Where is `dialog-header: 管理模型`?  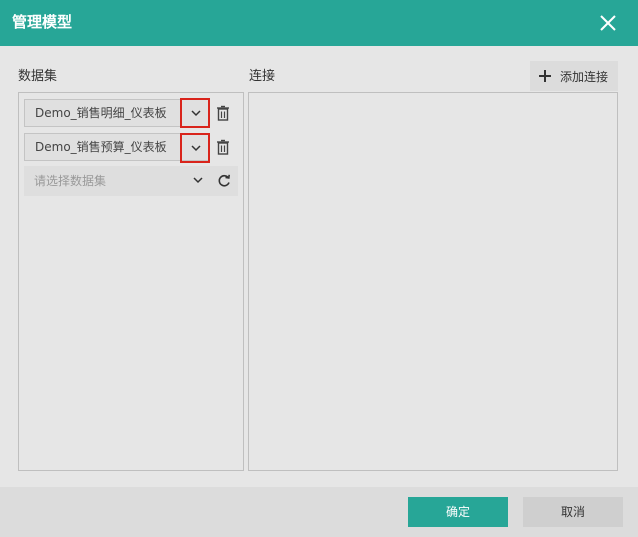 dialog-header: 管理模型 is located at coordinates (319, 23).